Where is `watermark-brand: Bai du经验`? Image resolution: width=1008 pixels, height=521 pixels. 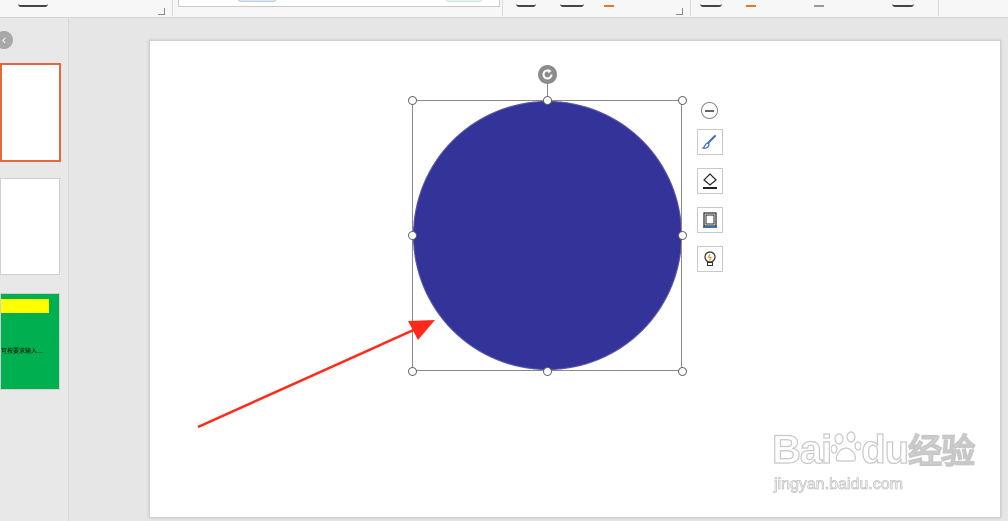 watermark-brand: Bai du经验 is located at coordinates (873, 448).